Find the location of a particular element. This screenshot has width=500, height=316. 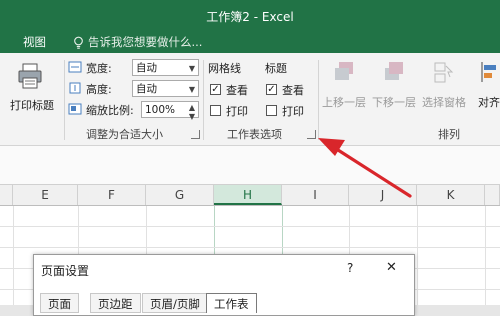

scale-group-label: 调整为合适大小 is located at coordinates (124, 134).